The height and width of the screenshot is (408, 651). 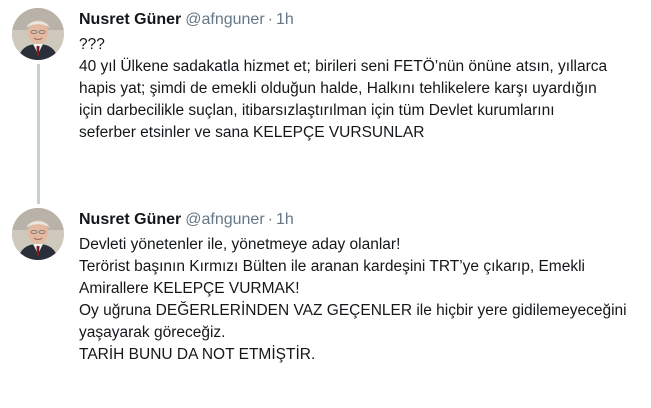 What do you see at coordinates (92, 44) in the screenshot?
I see `tweet-text-line: ???` at bounding box center [92, 44].